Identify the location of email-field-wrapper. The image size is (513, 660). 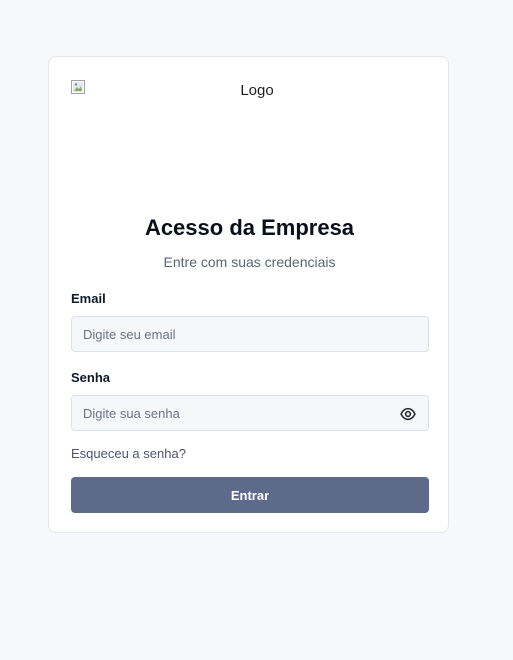
(250, 334).